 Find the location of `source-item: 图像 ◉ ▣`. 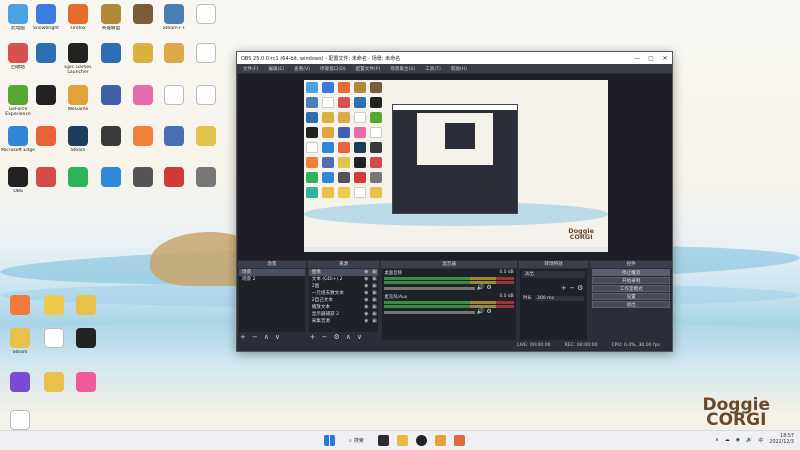

source-item: 图像 ◉ ▣ is located at coordinates (343, 272).